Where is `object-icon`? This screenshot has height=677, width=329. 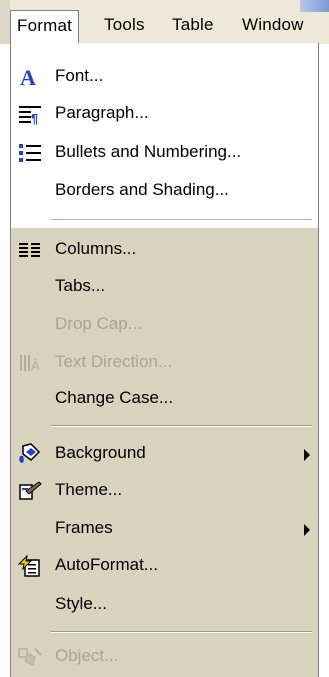 object-icon is located at coordinates (30, 657).